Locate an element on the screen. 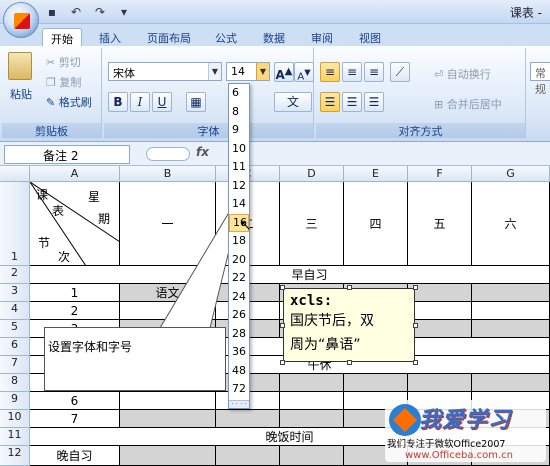 The height and width of the screenshot is (466, 550). morning-study-row: 早自习 is located at coordinates (290, 275).